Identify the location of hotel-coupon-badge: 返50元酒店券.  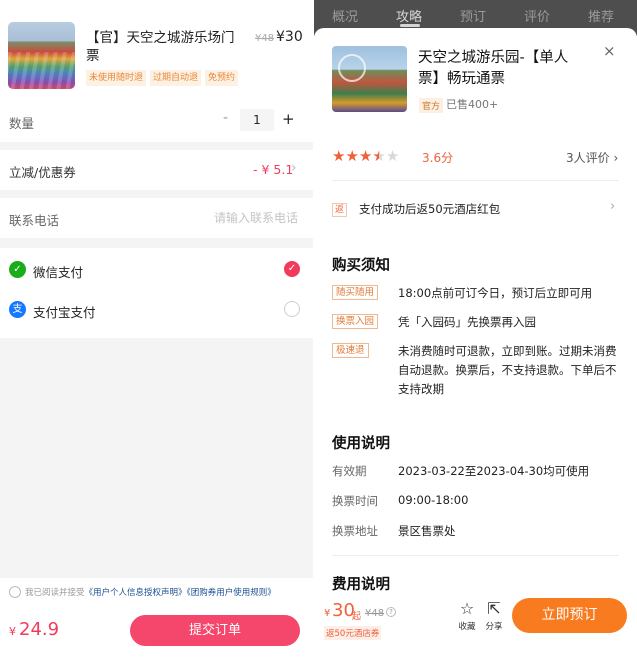
(353, 633).